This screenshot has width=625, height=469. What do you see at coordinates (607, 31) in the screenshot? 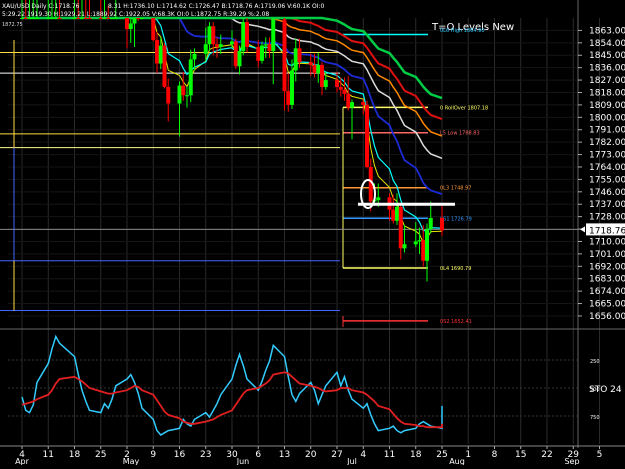
I see `price-tick-label: 1863.00` at bounding box center [607, 31].